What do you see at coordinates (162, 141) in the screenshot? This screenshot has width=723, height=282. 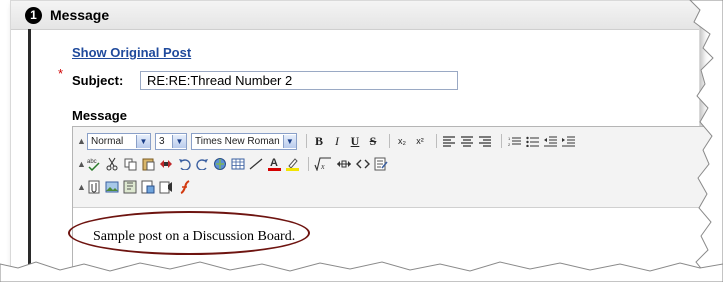 I see `font-size-value: 3` at bounding box center [162, 141].